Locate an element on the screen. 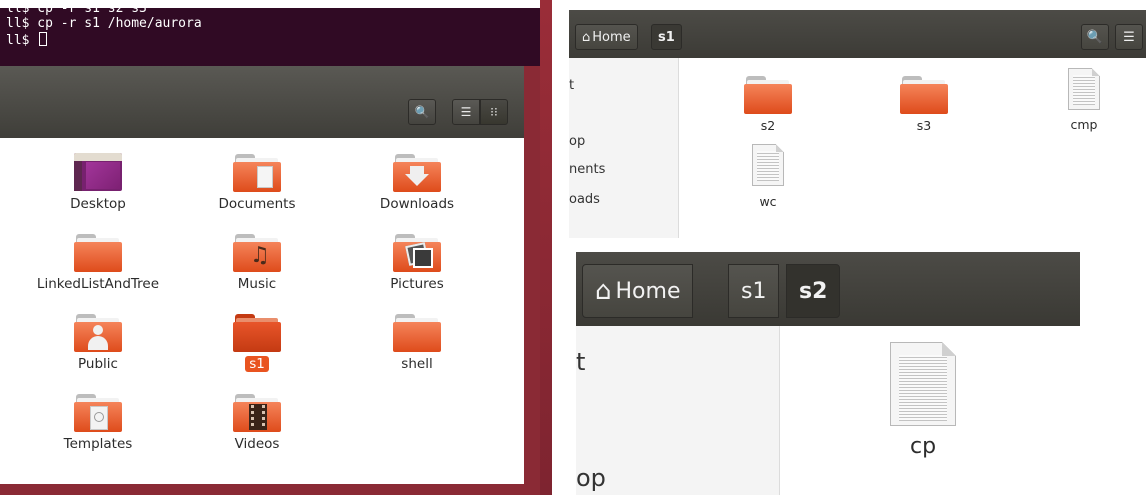 This screenshot has width=1146, height=495. file-name: Templates is located at coordinates (98, 444).